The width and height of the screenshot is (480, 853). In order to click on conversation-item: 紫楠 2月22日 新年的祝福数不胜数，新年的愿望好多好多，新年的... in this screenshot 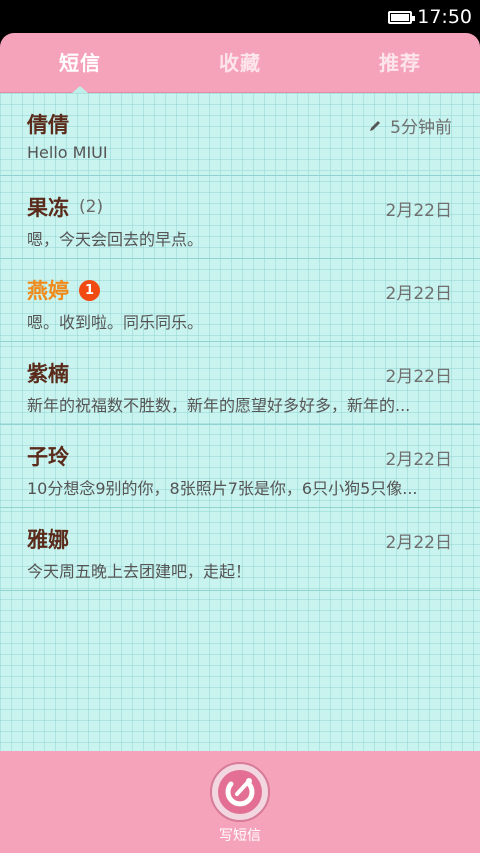, I will do `click(240, 383)`.